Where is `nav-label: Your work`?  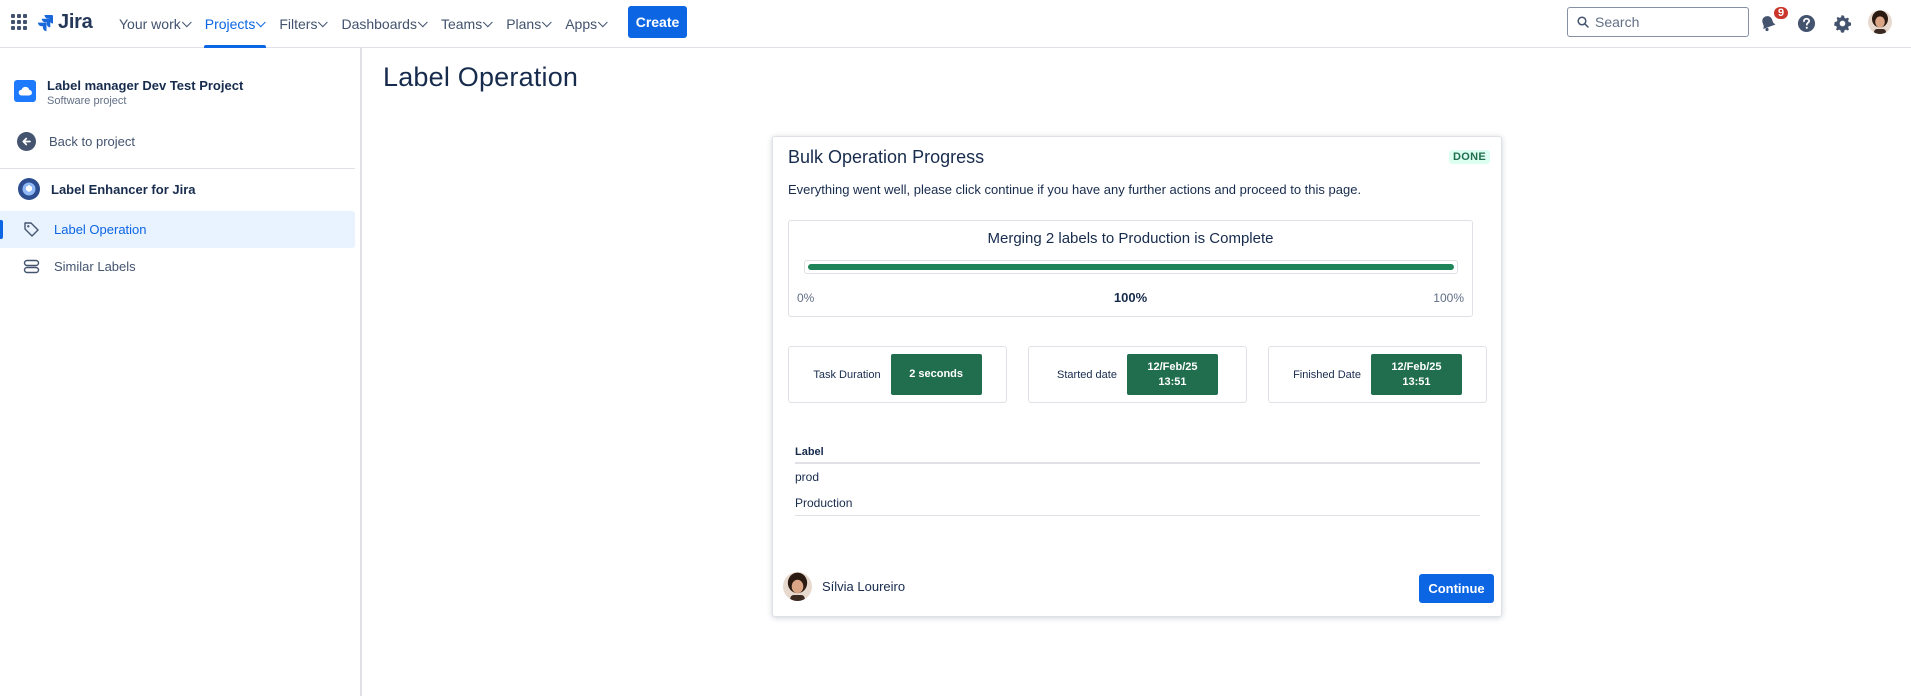
nav-label: Your work is located at coordinates (150, 24).